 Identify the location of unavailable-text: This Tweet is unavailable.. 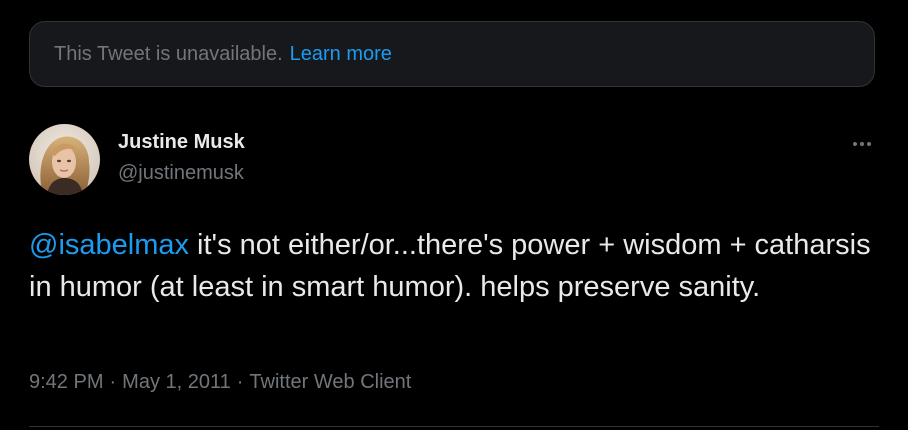
(168, 53).